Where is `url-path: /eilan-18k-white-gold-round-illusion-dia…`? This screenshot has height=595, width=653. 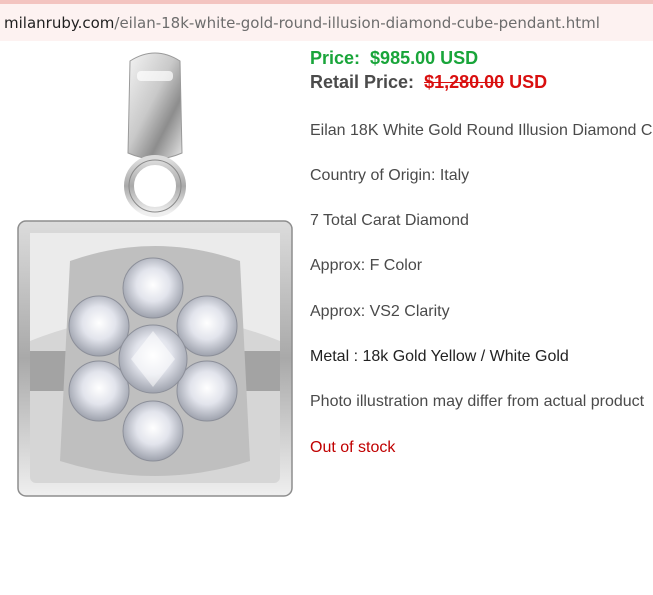
url-path: /eilan-18k-white-gold-round-illusion-dia… is located at coordinates (357, 23).